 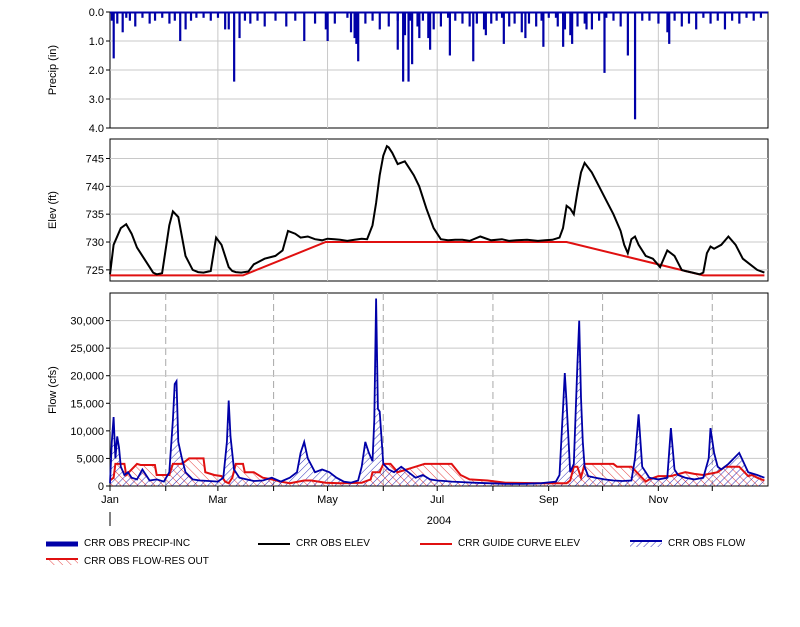 I want to click on legend-item-precip: CRR OBS PRECIP-INC, so click(x=118, y=543).